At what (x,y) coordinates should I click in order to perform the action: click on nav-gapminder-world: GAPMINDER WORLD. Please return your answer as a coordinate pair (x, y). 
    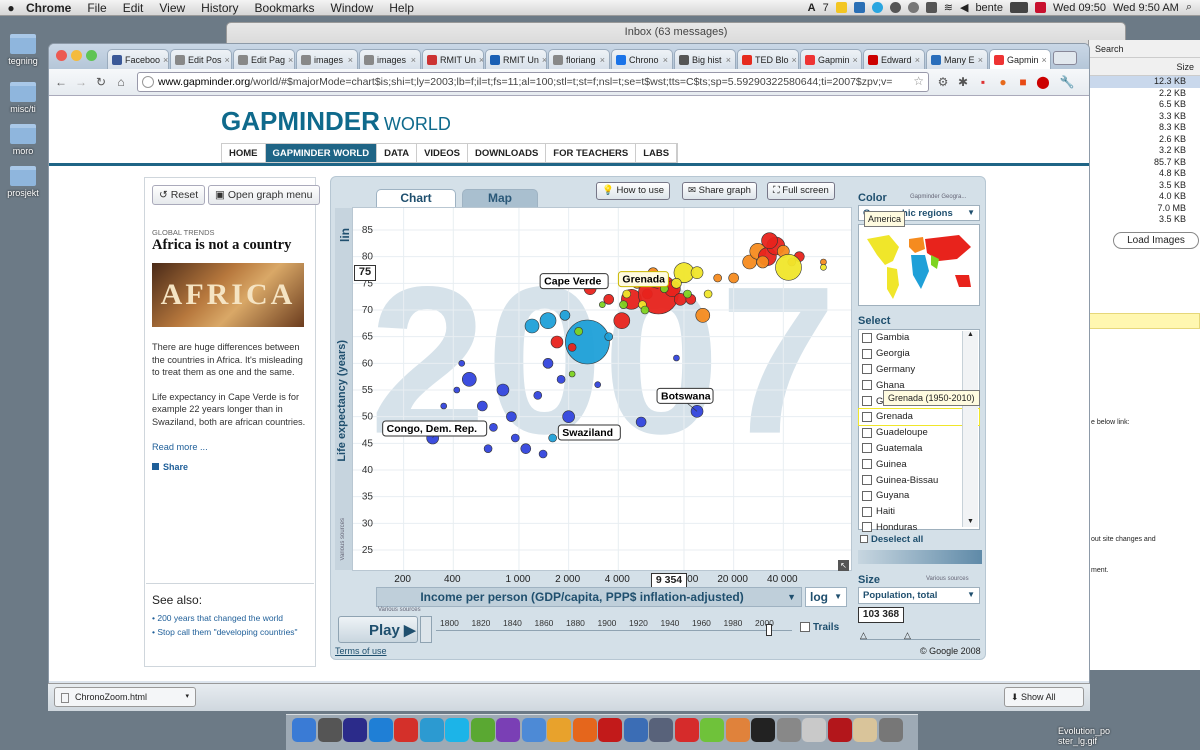
    Looking at the image, I should click on (321, 153).